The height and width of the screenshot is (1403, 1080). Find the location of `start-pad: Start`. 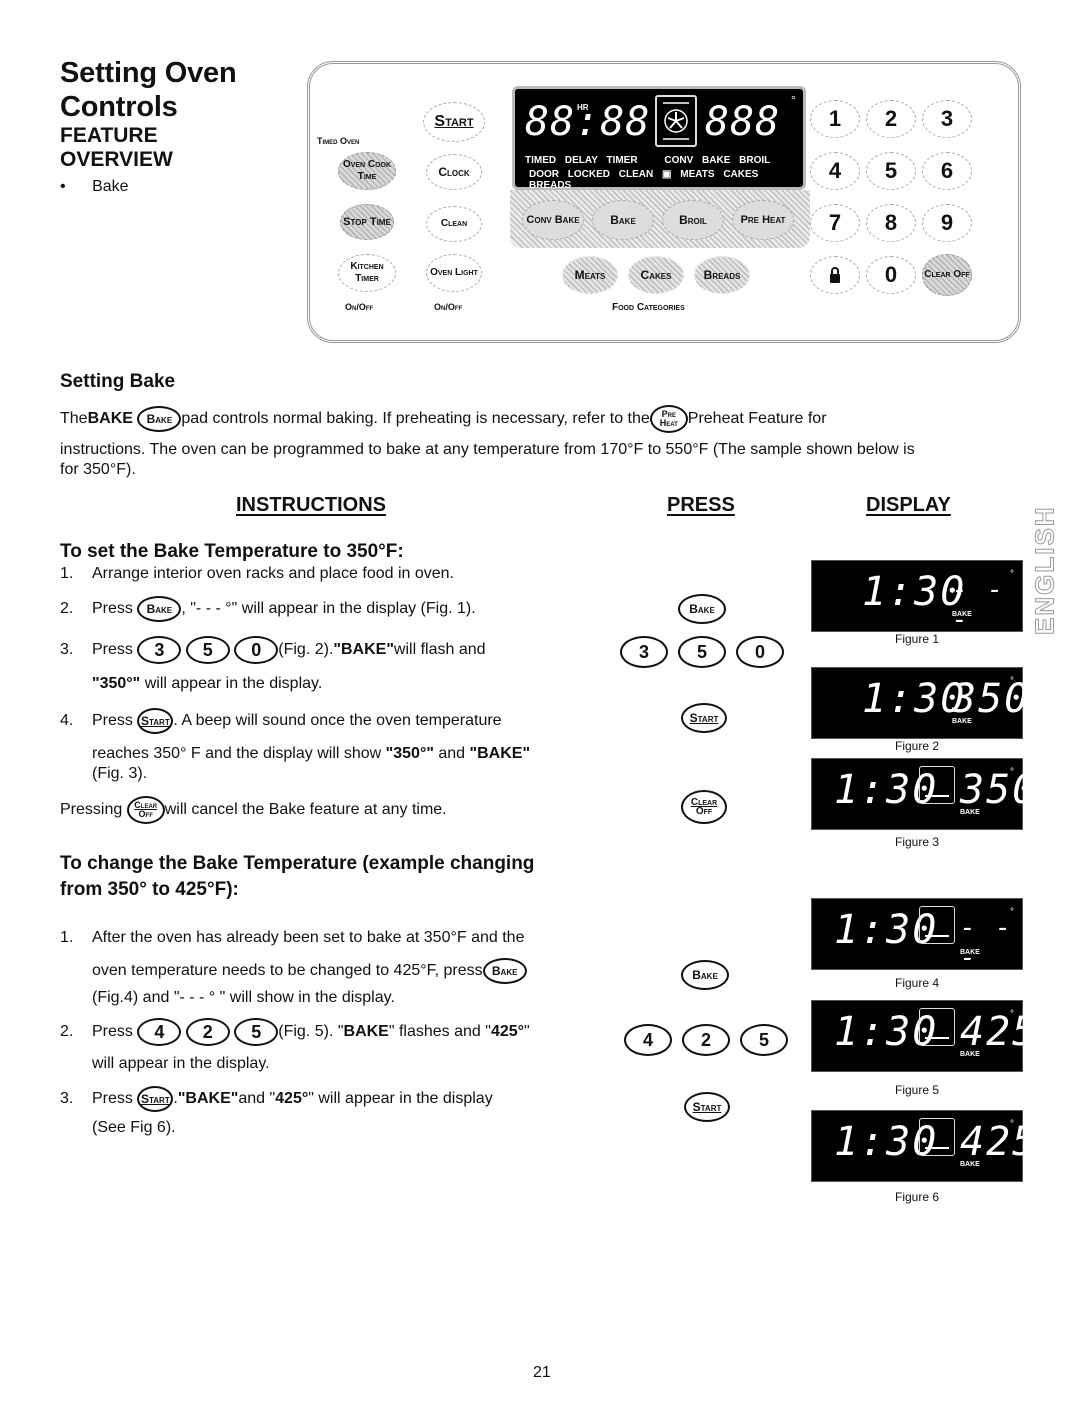

start-pad: Start is located at coordinates (454, 122).